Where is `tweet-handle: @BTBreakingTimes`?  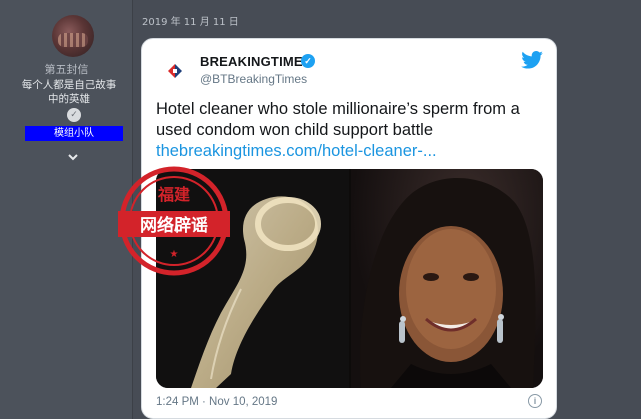 tweet-handle: @BTBreakingTimes is located at coordinates (253, 79).